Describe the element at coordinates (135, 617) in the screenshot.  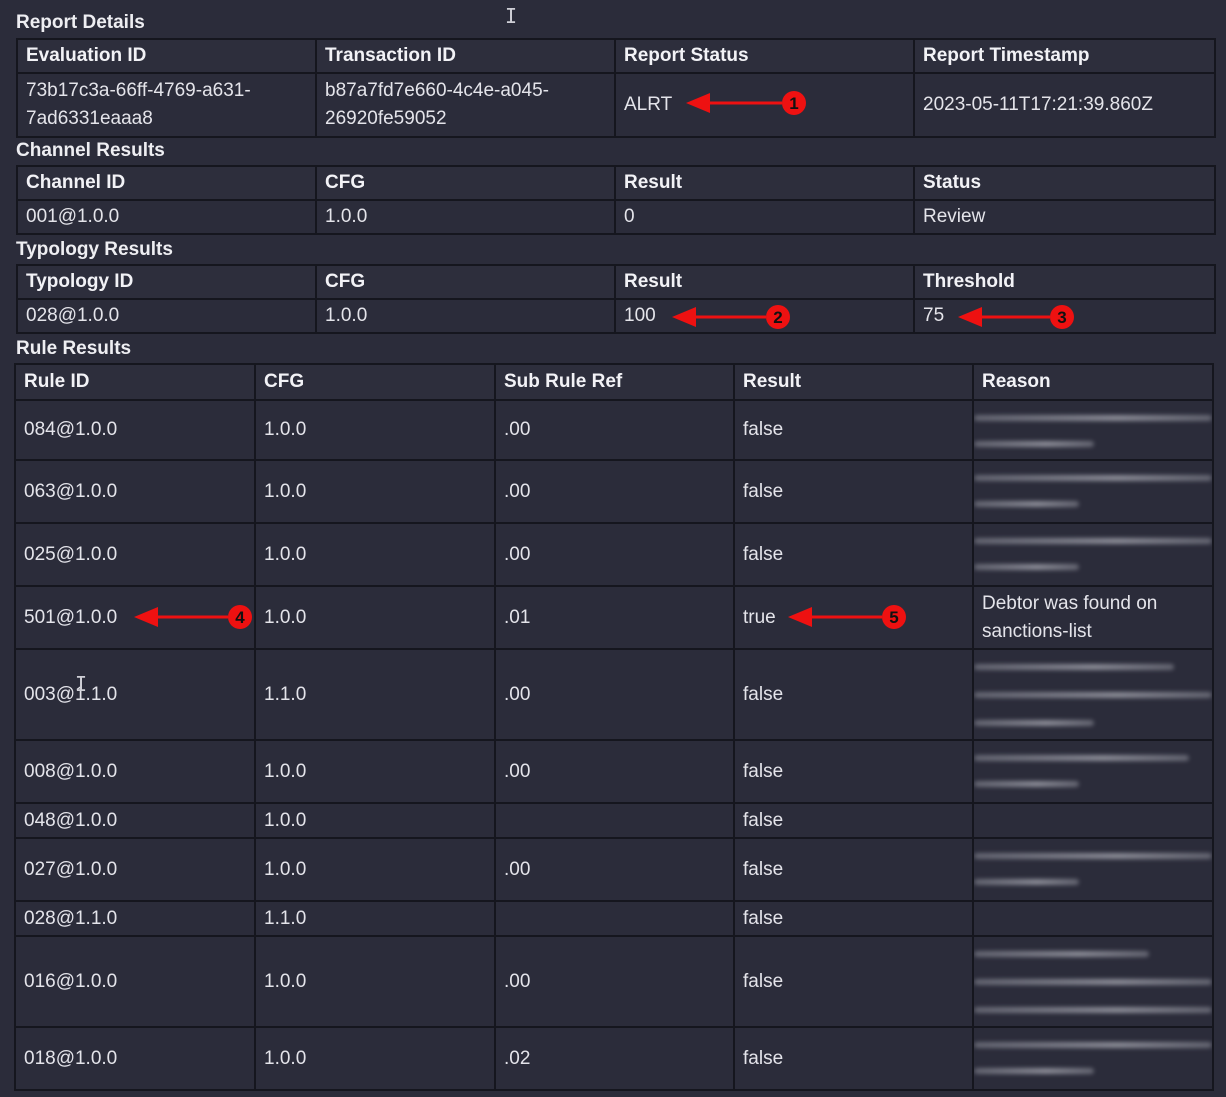
I see `rule-id-cell: 501@1.0.0` at that location.